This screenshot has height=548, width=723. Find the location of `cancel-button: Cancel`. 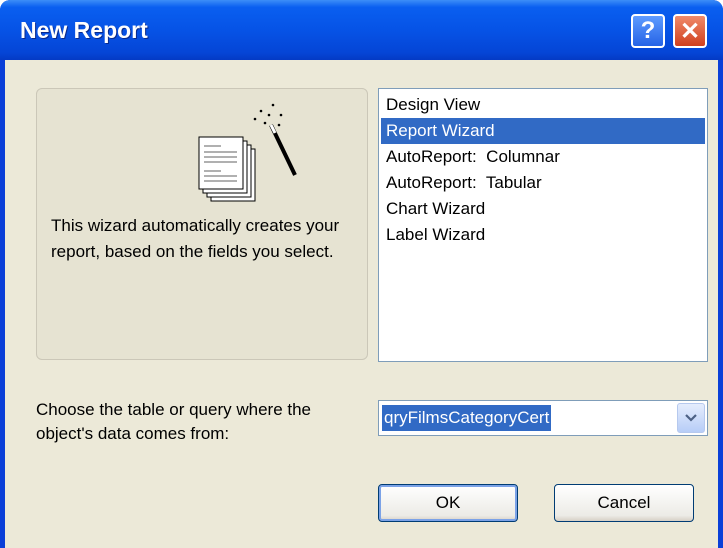

cancel-button: Cancel is located at coordinates (624, 503).